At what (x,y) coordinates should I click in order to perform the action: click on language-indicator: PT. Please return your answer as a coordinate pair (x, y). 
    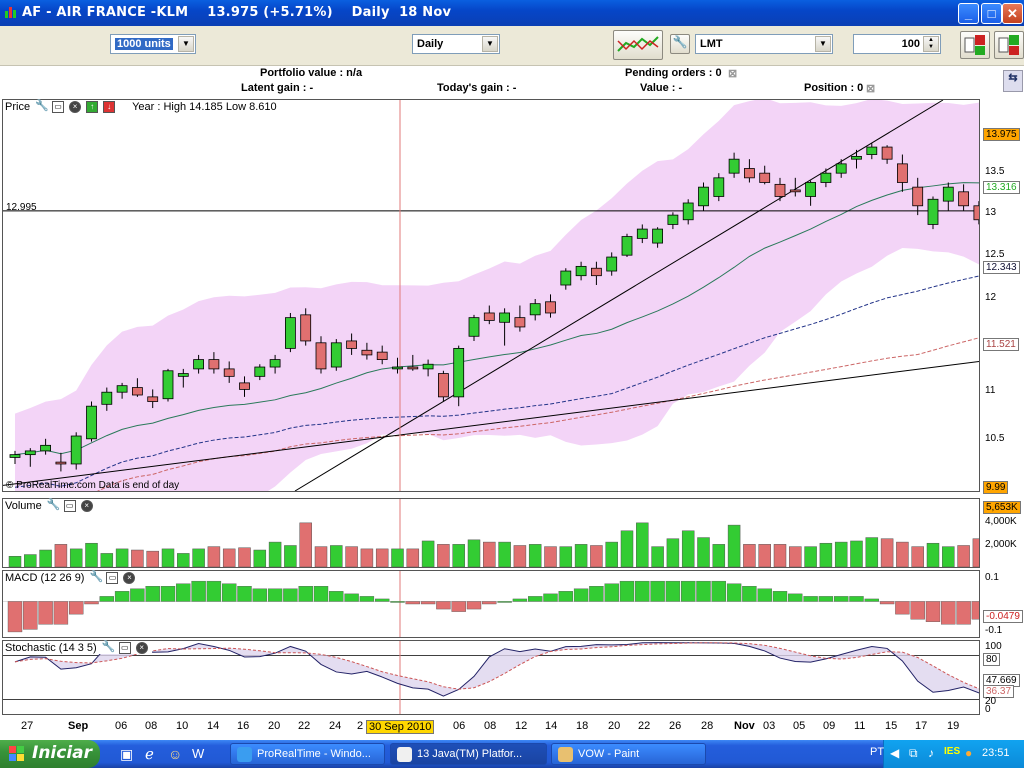
    Looking at the image, I should click on (877, 752).